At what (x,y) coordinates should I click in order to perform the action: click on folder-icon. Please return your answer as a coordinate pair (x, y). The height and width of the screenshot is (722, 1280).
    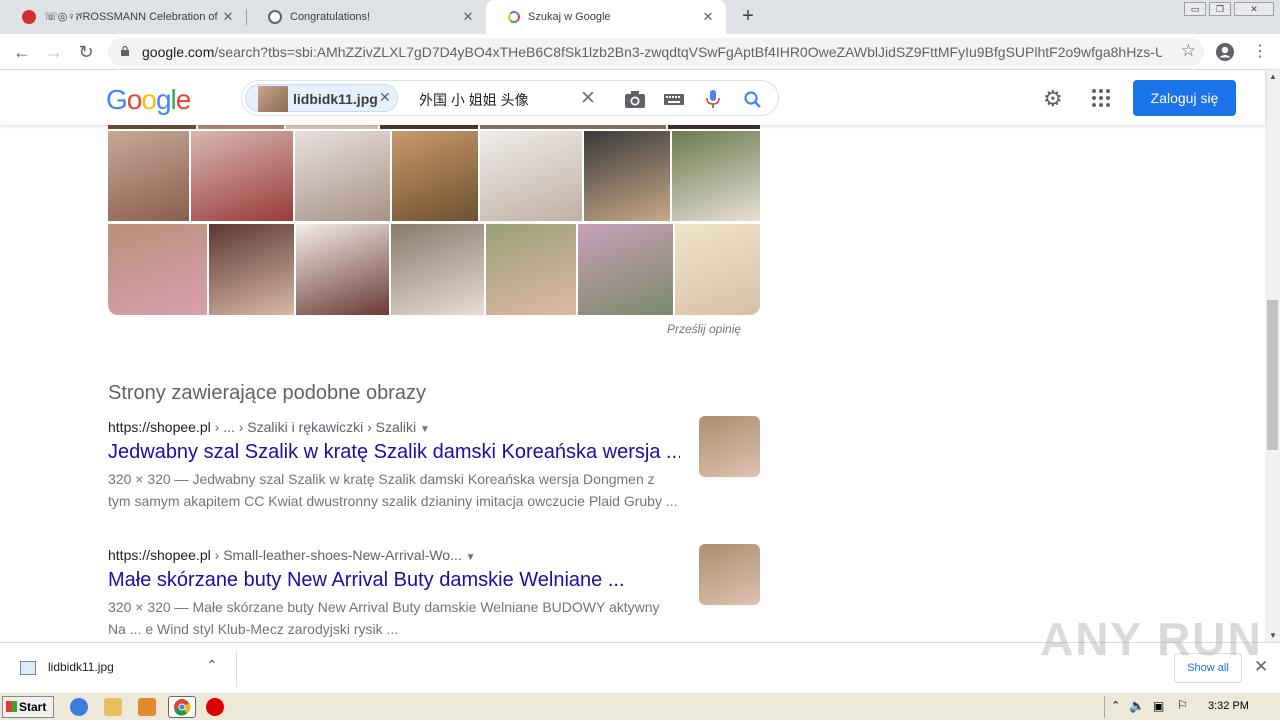
    Looking at the image, I should click on (113, 707).